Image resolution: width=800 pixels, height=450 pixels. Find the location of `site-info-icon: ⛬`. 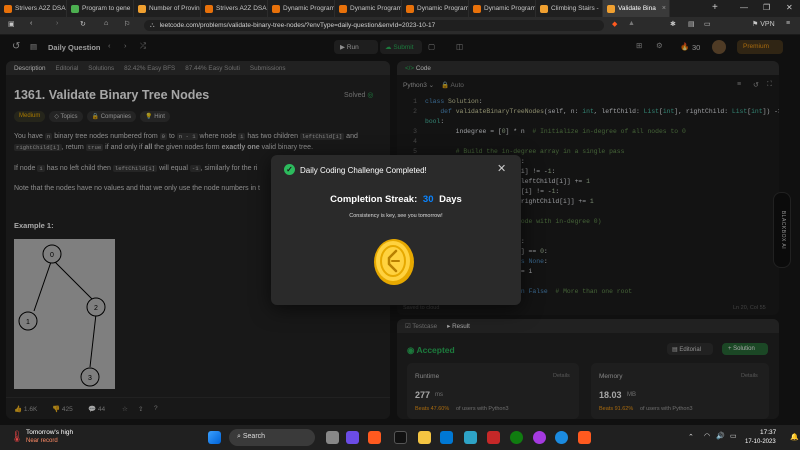

site-info-icon: ⛬ is located at coordinates (152, 25).